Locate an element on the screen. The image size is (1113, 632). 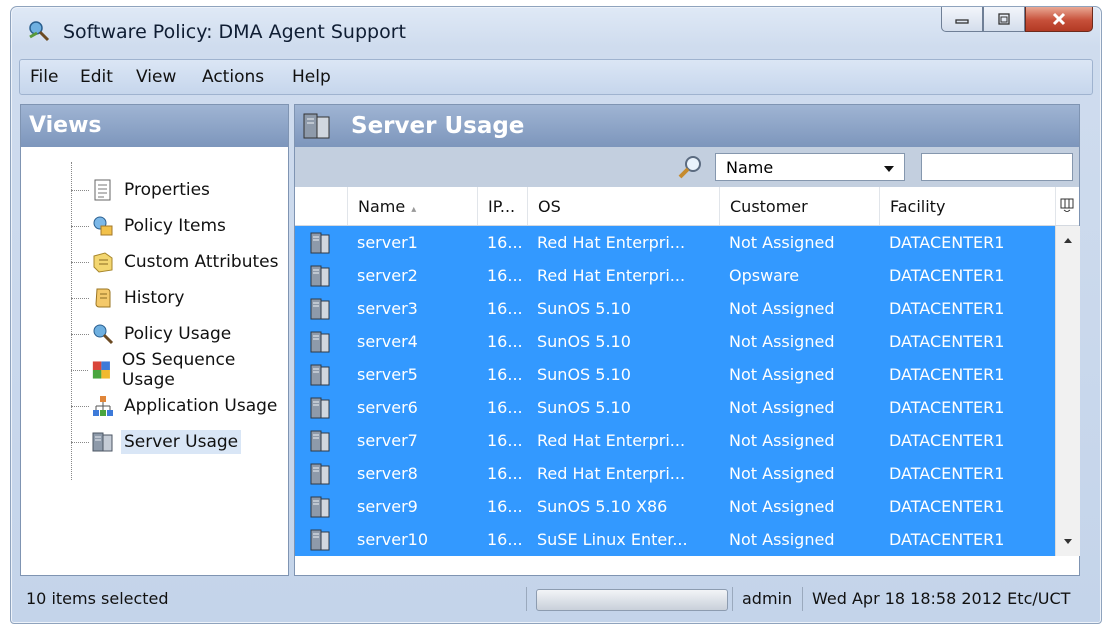
menu-help: Help is located at coordinates (311, 77).